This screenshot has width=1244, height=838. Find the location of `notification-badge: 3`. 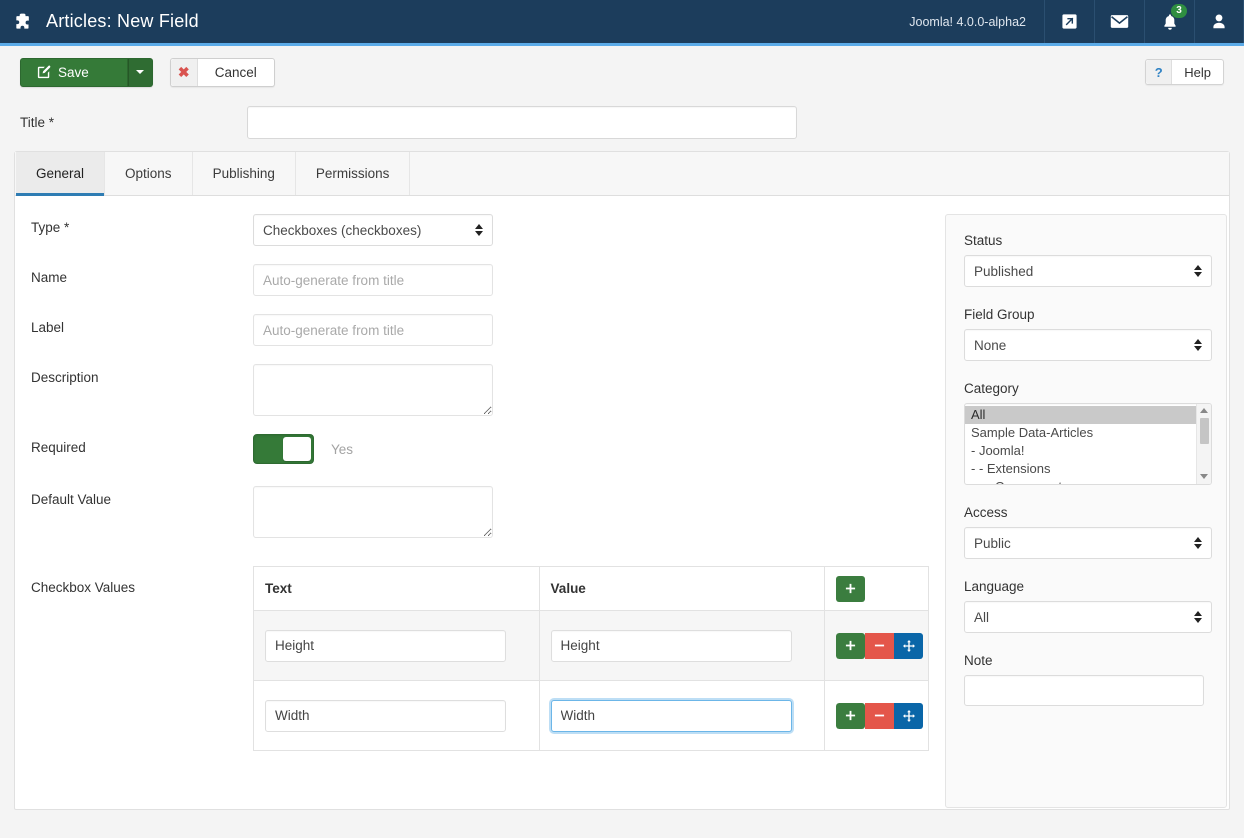

notification-badge: 3 is located at coordinates (1179, 11).